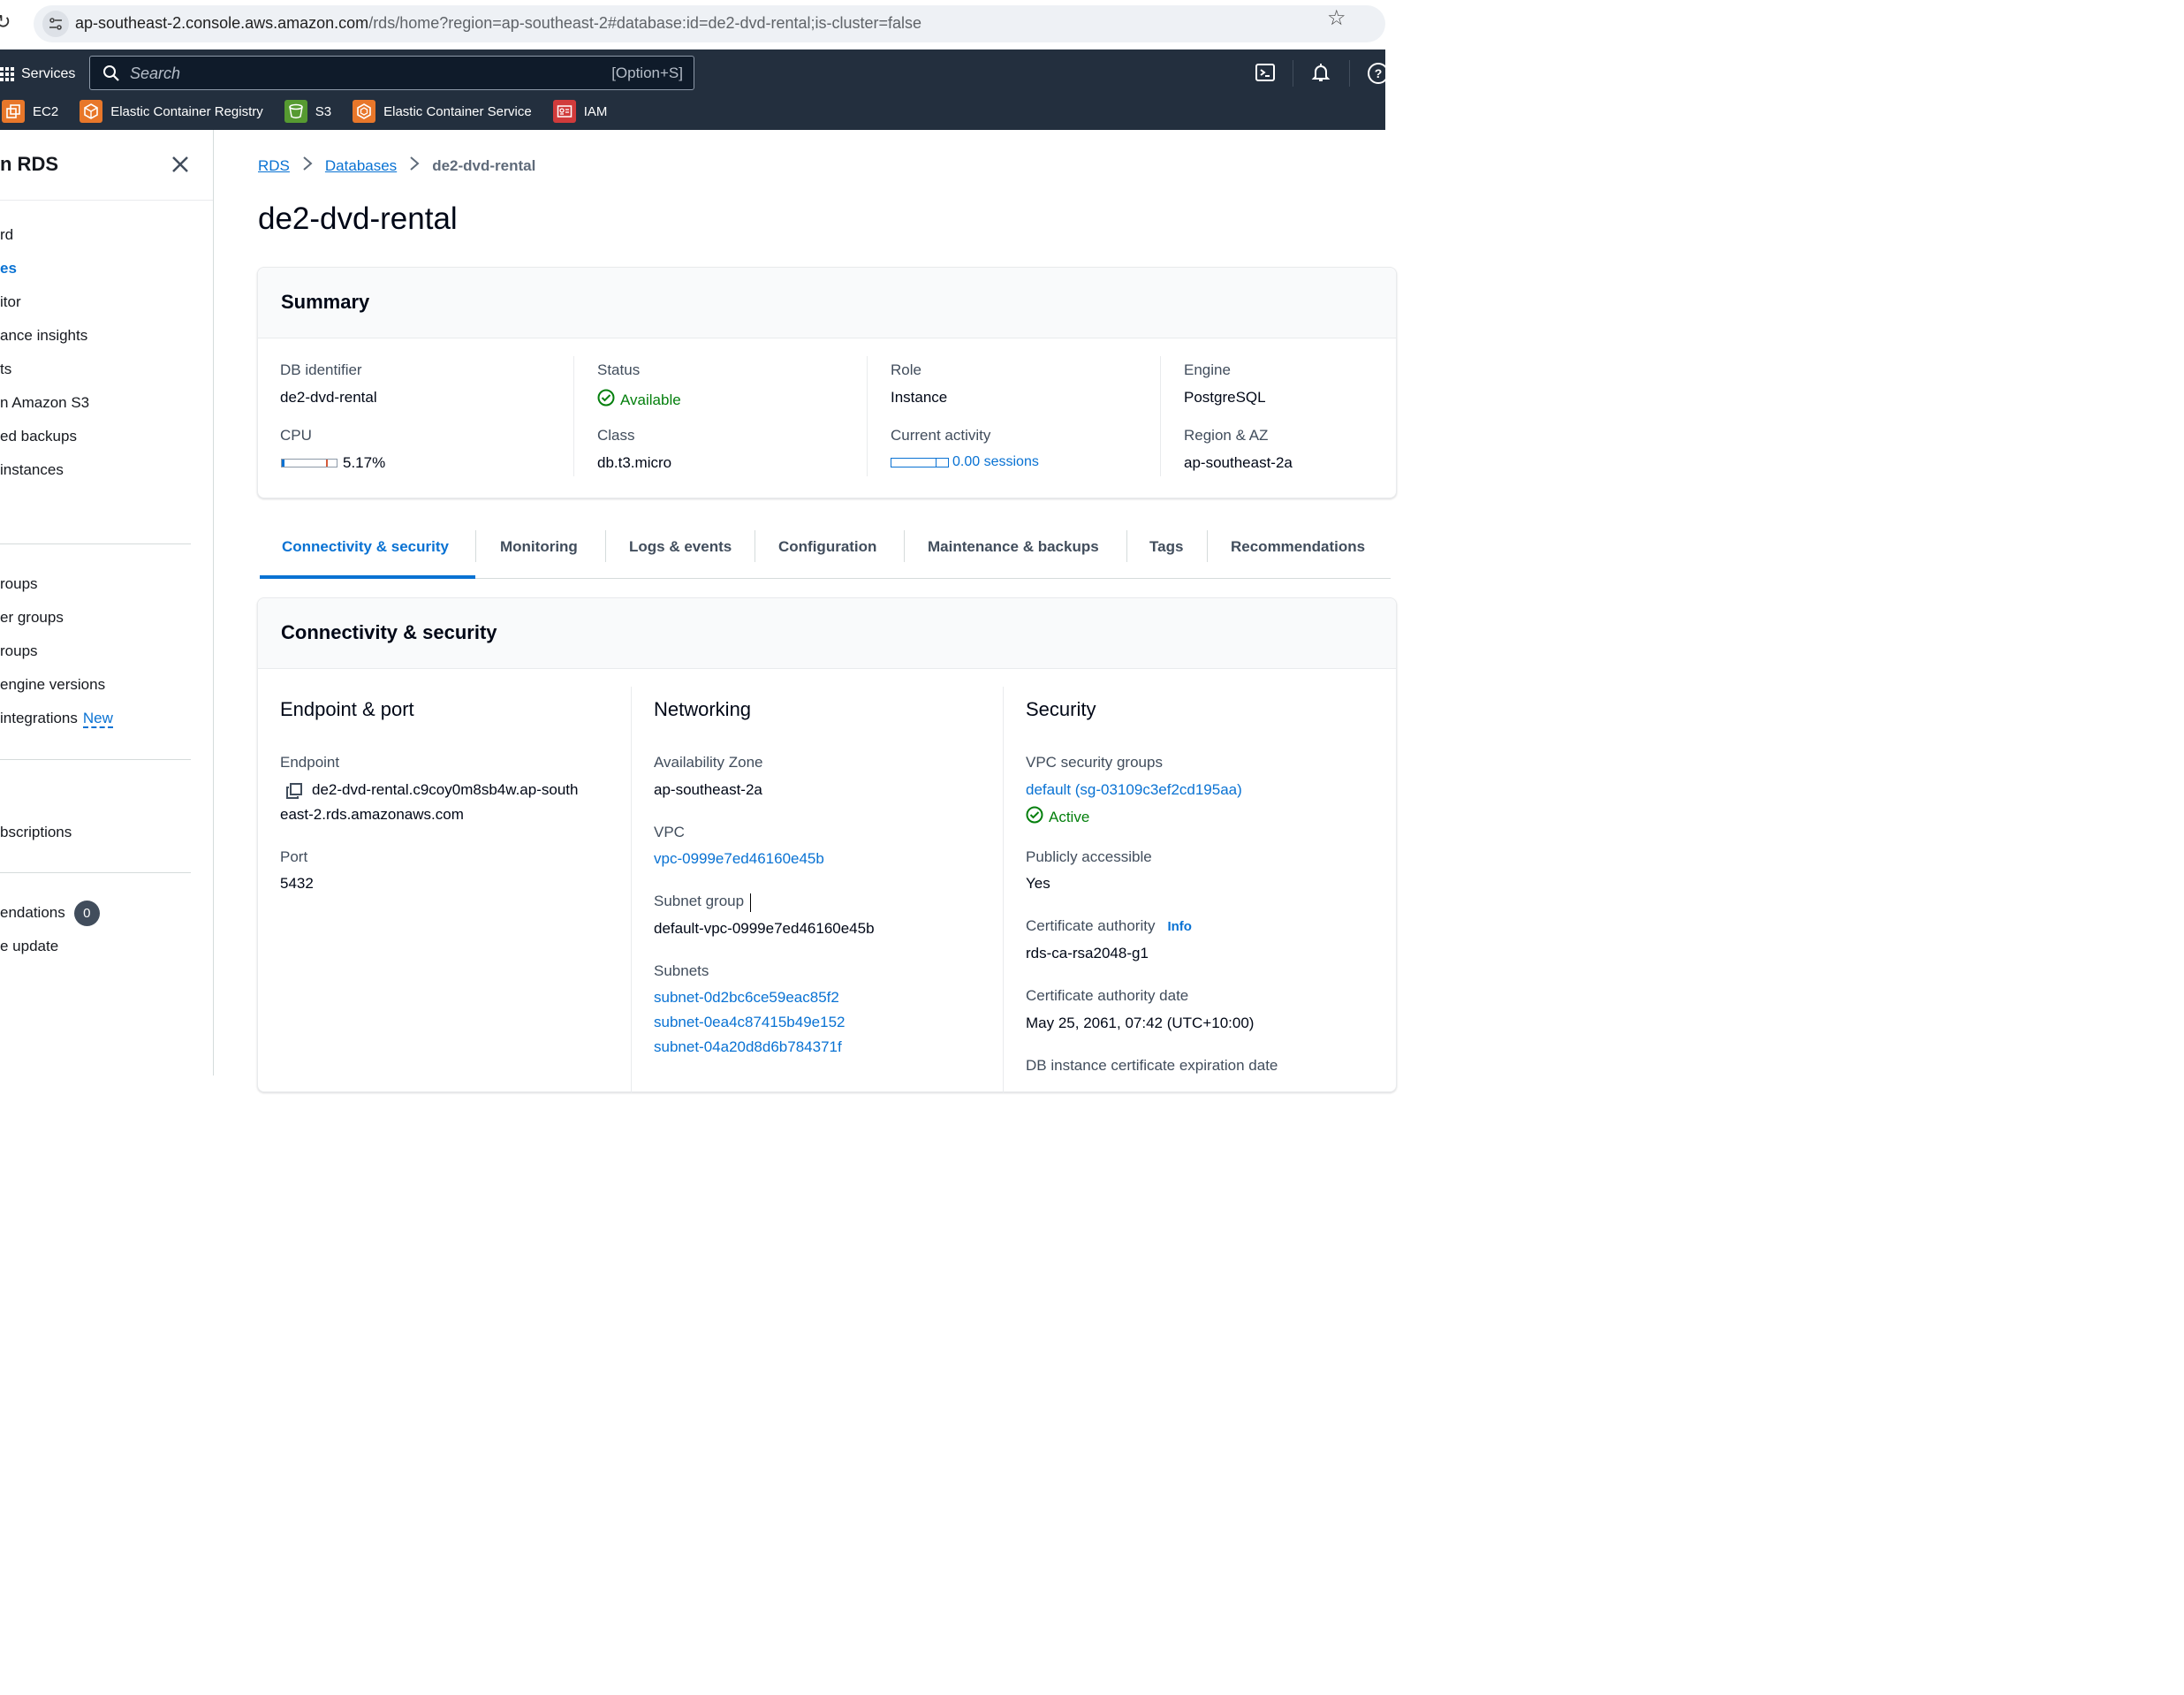 The image size is (2184, 1695). What do you see at coordinates (171, 111) in the screenshot?
I see `favorite-ecr: Elastic Container Registry` at bounding box center [171, 111].